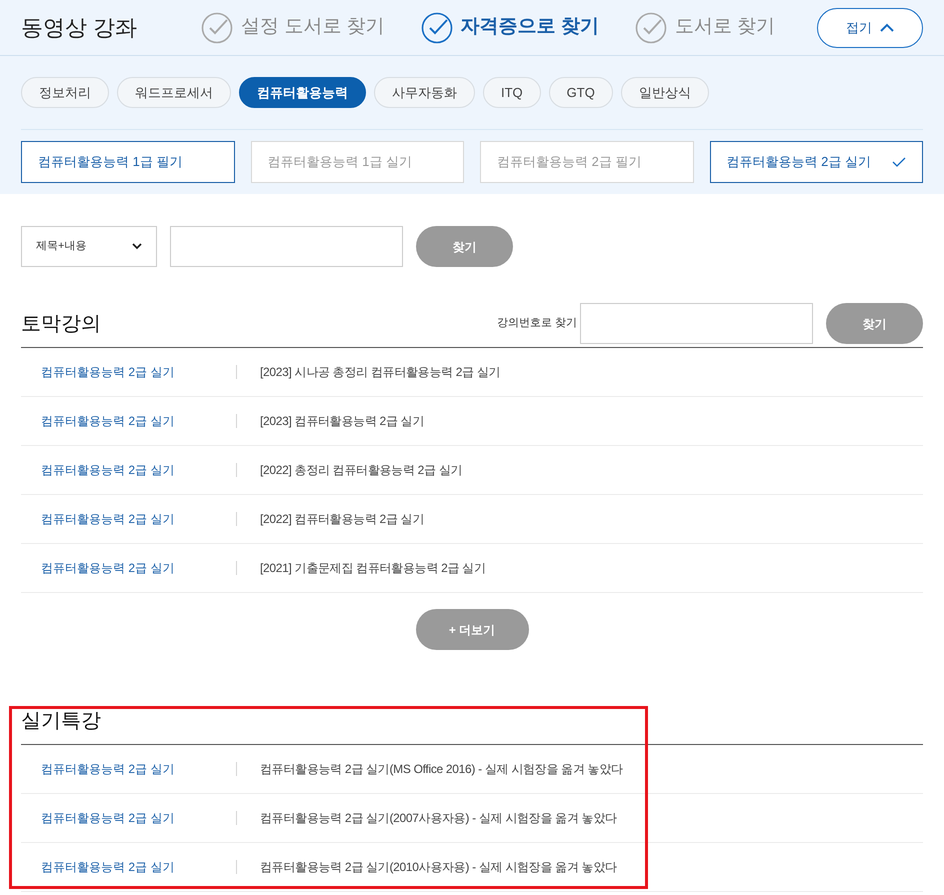 This screenshot has height=895, width=944. Describe the element at coordinates (870, 28) in the screenshot. I see `collapse-button: 접기` at that location.